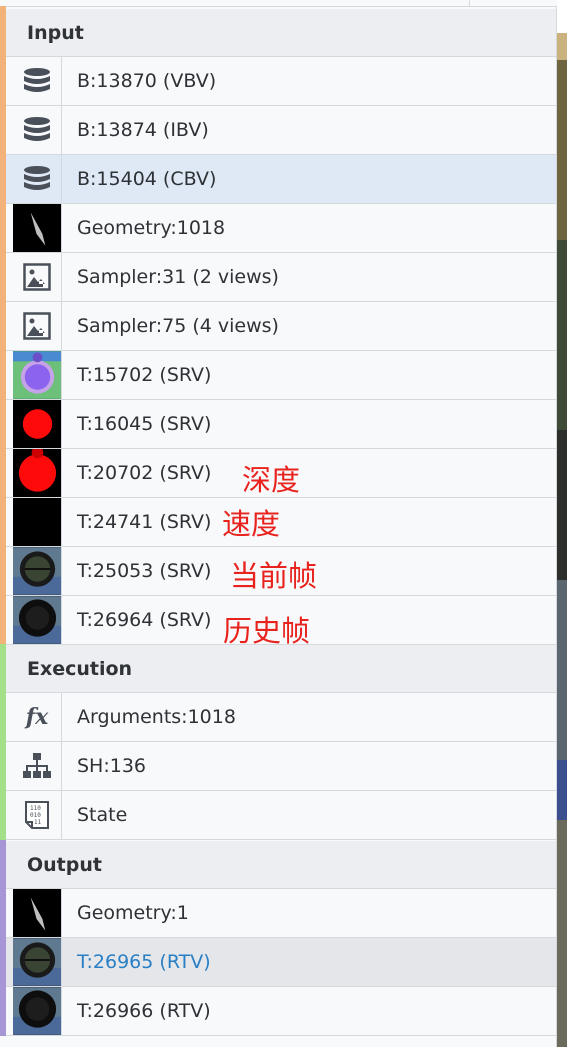 This screenshot has height=1047, width=567. What do you see at coordinates (281, 913) in the screenshot?
I see `list-item: Geometry:1` at bounding box center [281, 913].